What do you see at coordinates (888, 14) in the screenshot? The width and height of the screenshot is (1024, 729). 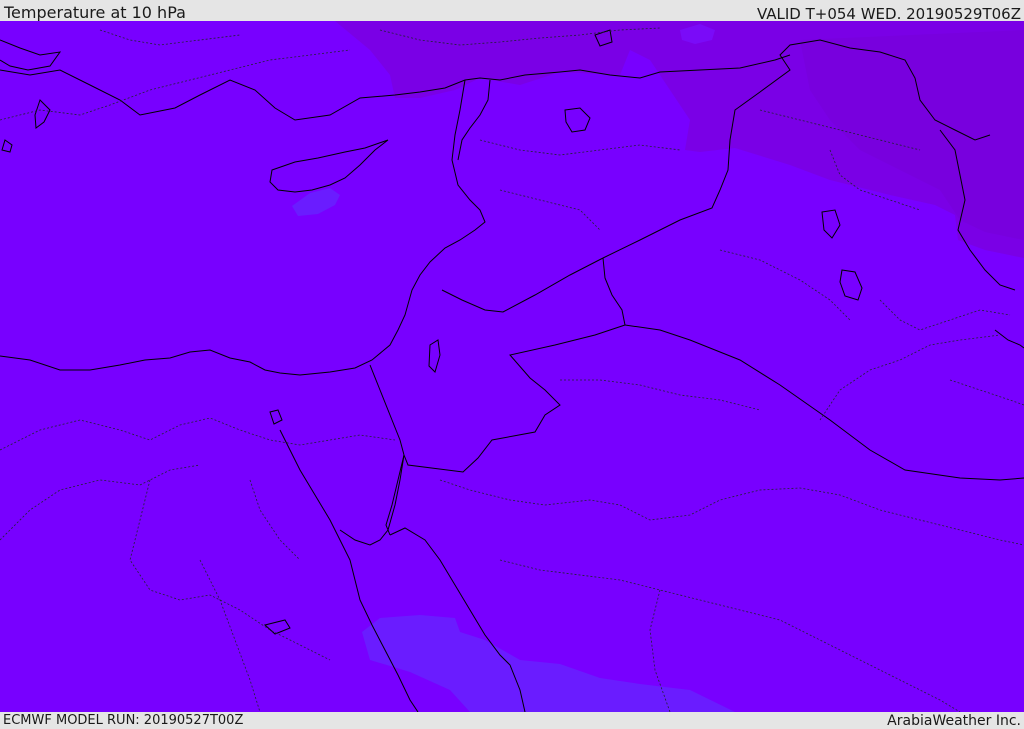 I see `valid-time-label: VALID T+054 WED. 20190529T06Z` at bounding box center [888, 14].